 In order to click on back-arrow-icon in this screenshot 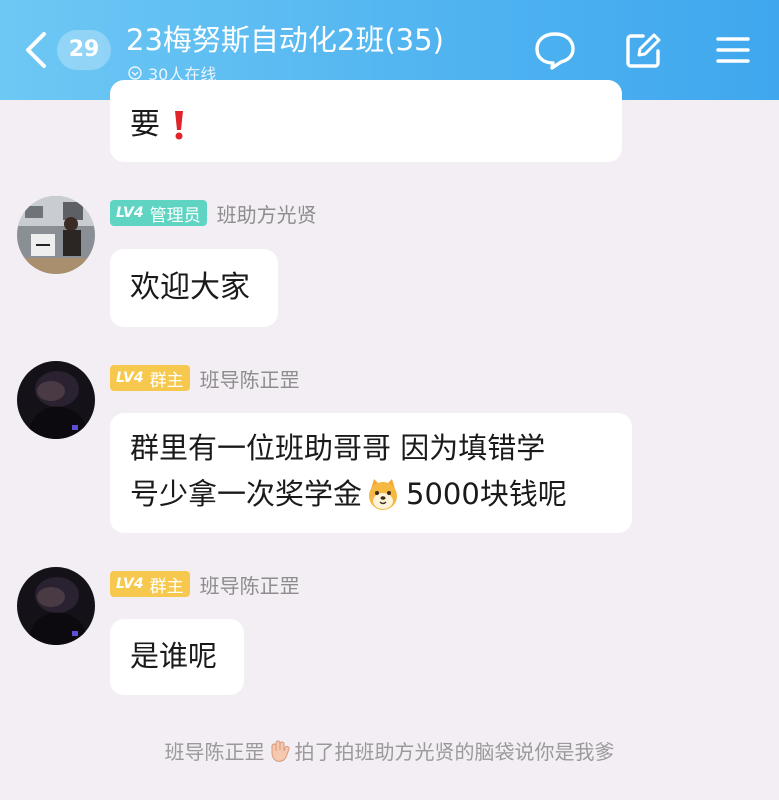, I will do `click(37, 50)`.